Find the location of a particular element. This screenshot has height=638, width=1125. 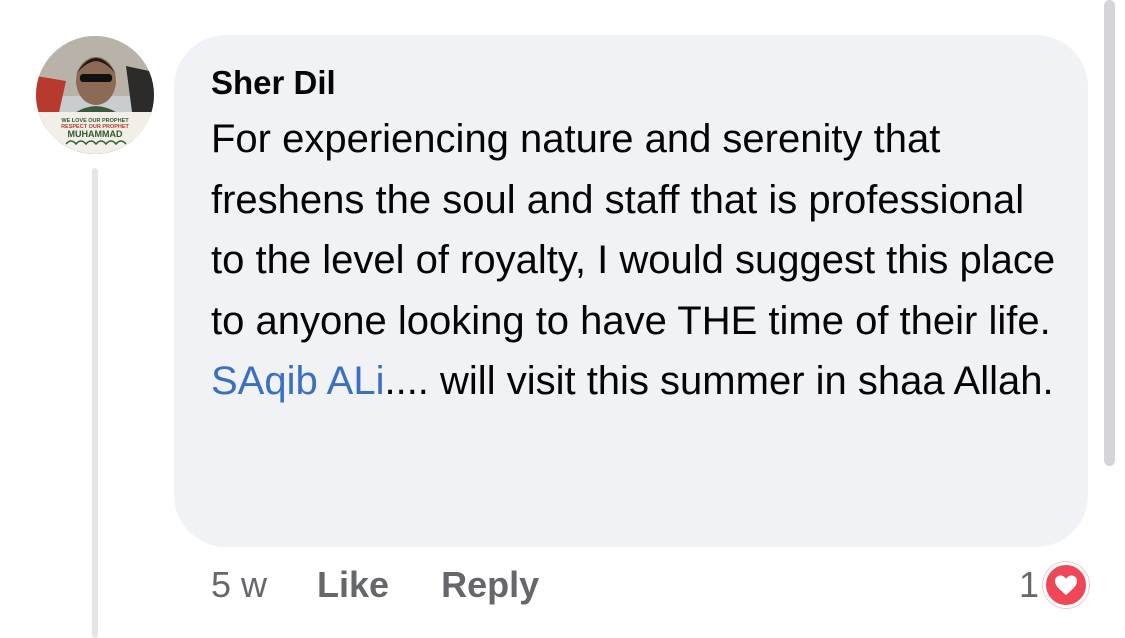

scrollbar is located at coordinates (1109, 233).